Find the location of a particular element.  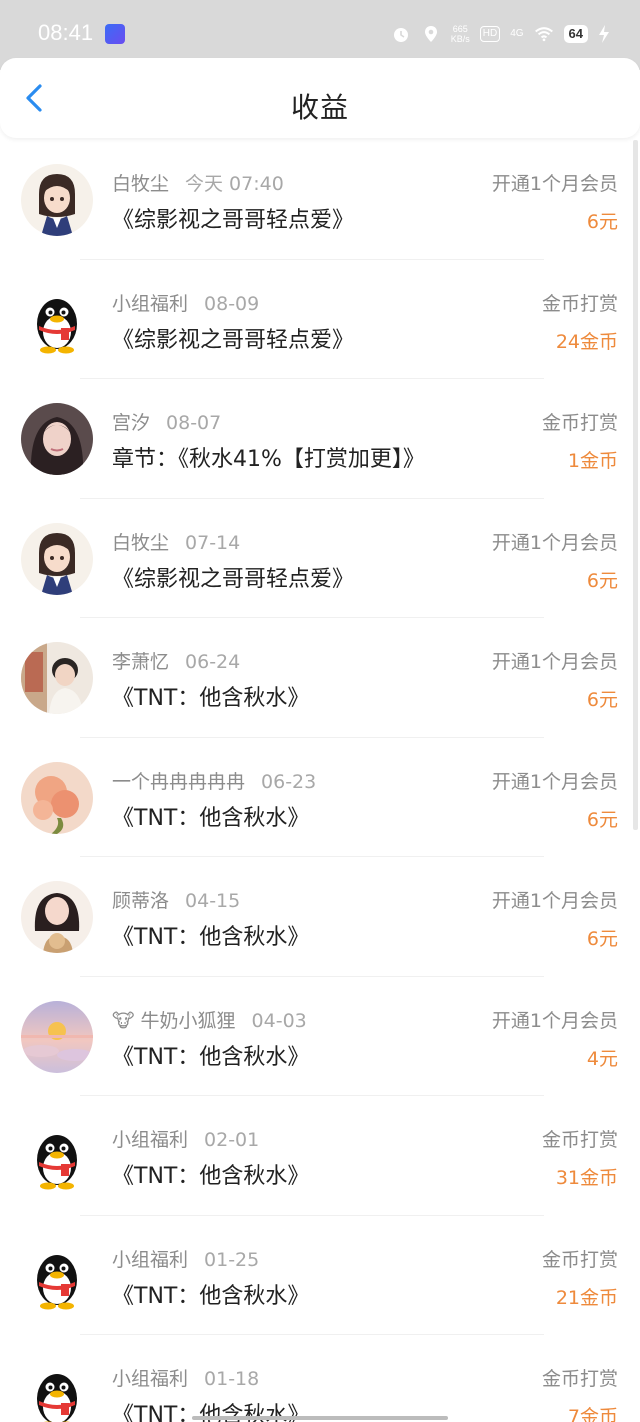

user-name: 🐮 牛奶小狐狸 is located at coordinates (174, 1020).